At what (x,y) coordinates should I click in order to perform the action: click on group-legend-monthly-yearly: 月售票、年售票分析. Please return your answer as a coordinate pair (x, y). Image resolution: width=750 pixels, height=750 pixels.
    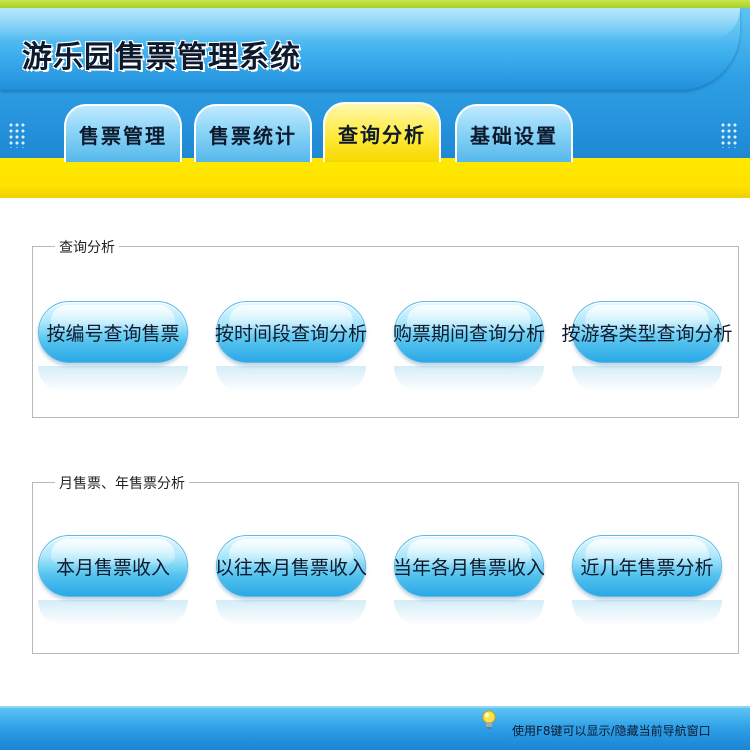
    Looking at the image, I should click on (122, 483).